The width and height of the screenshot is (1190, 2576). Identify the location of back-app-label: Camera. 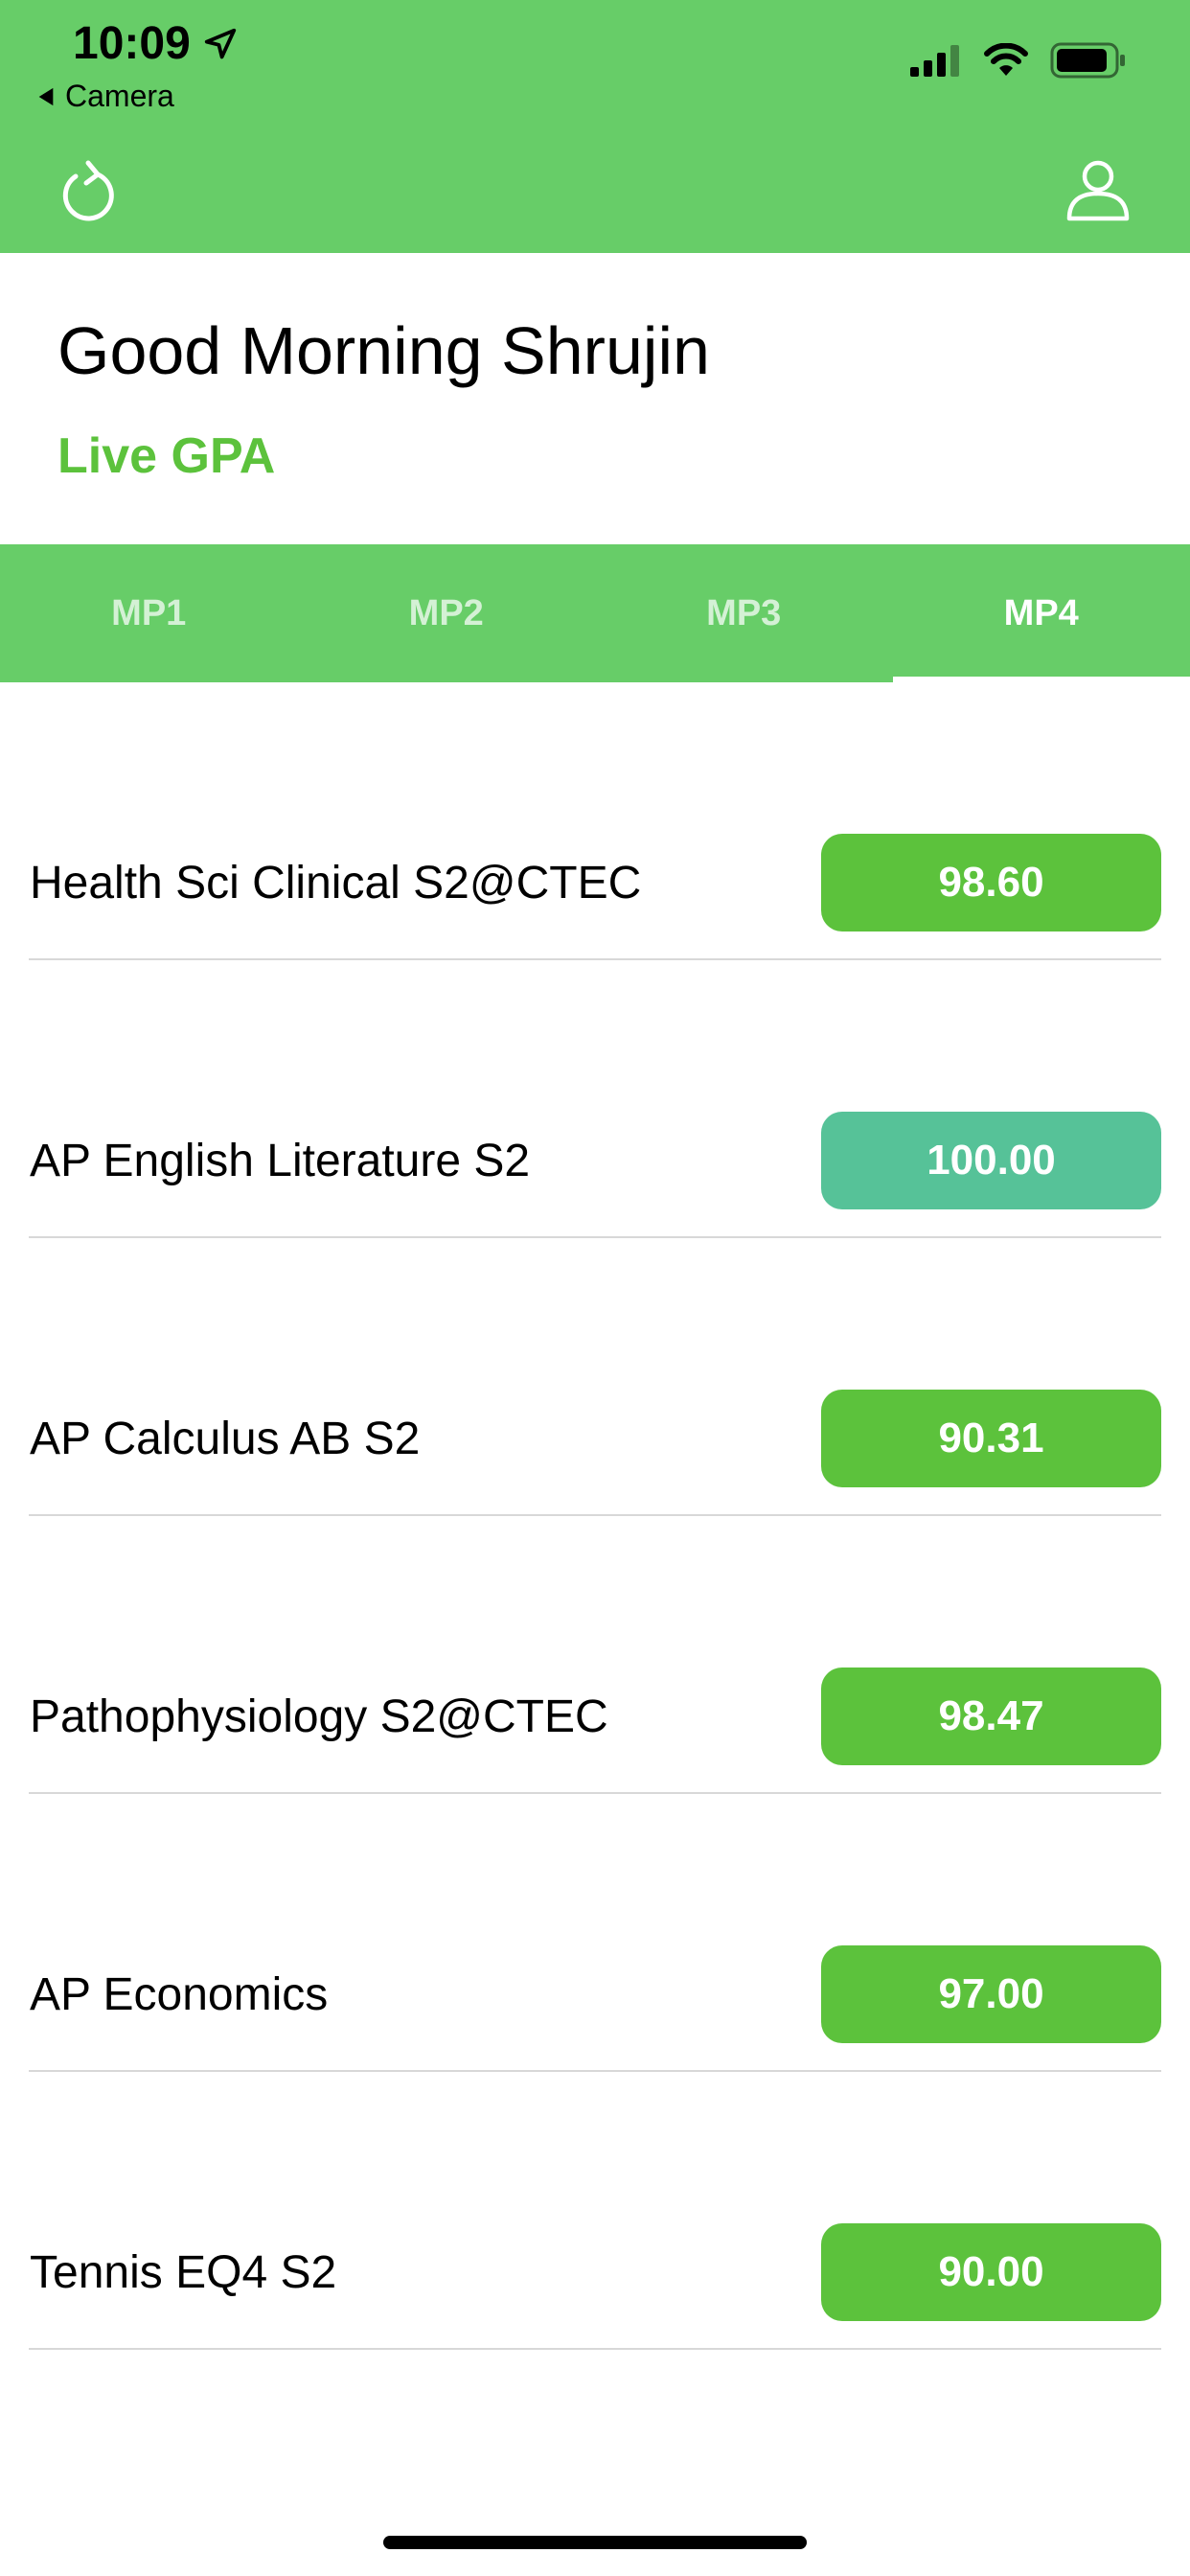
(120, 96).